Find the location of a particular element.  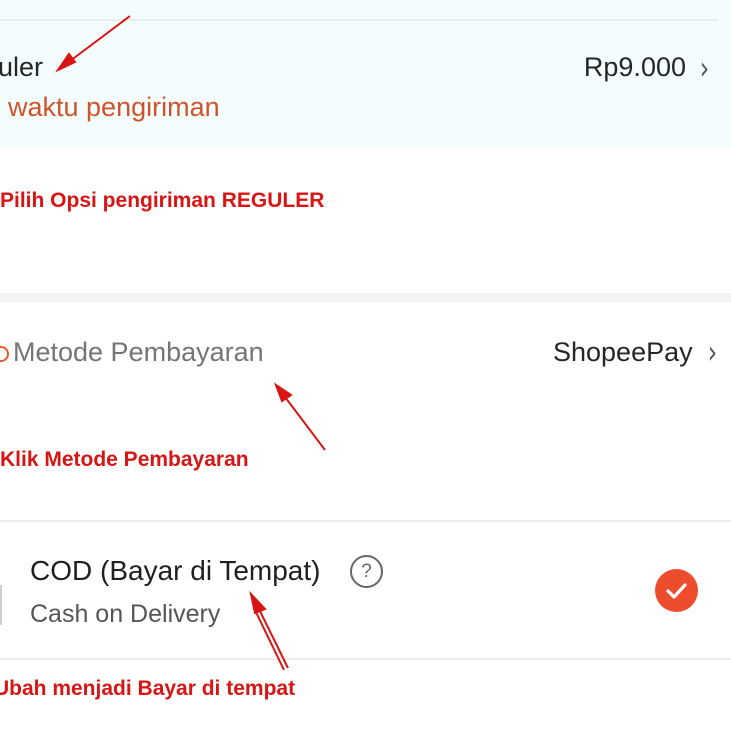

payment-method-value: ShopeePay is located at coordinates (623, 352).